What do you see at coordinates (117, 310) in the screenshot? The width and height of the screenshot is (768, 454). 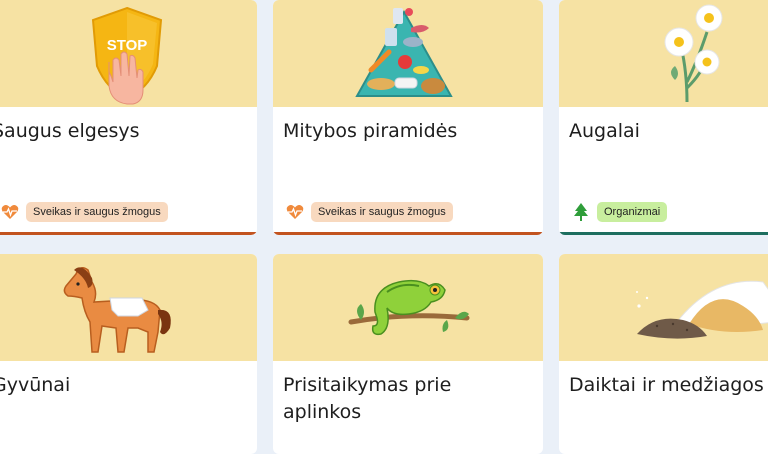 I see `horse-illustration` at bounding box center [117, 310].